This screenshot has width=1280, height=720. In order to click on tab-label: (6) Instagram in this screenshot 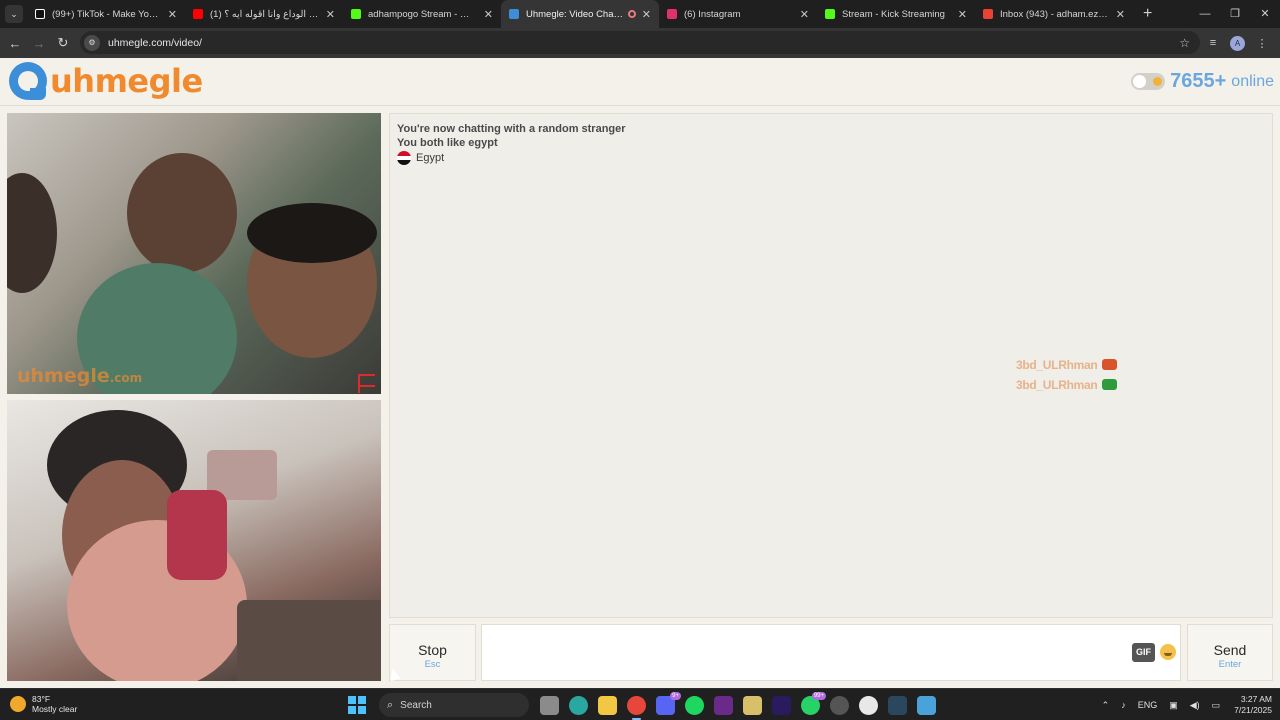, I will do `click(712, 14)`.